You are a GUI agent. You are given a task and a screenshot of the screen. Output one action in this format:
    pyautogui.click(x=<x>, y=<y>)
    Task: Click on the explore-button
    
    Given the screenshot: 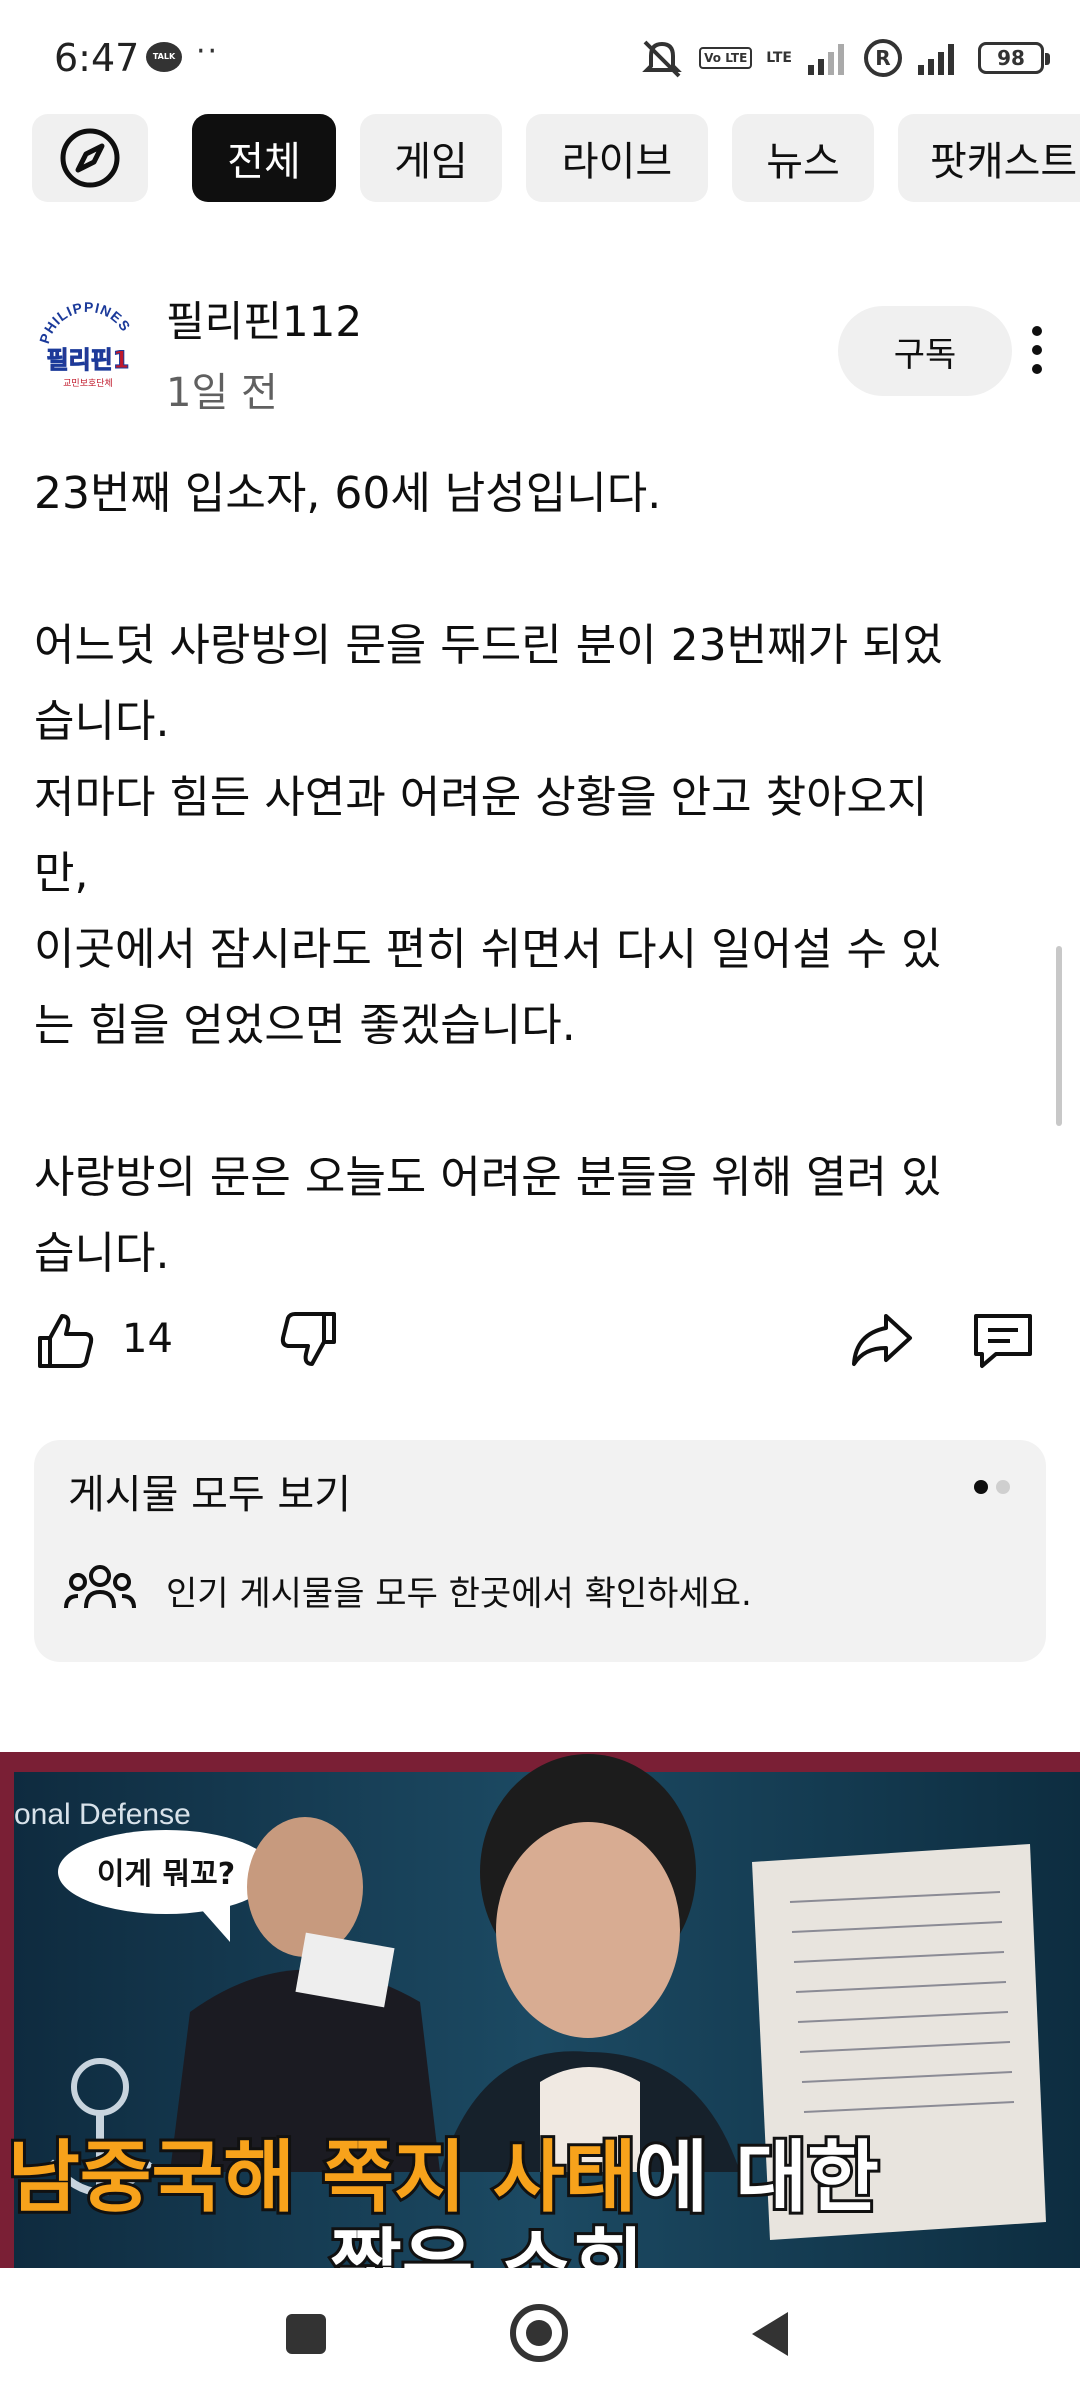 What is the action you would take?
    pyautogui.click(x=90, y=158)
    